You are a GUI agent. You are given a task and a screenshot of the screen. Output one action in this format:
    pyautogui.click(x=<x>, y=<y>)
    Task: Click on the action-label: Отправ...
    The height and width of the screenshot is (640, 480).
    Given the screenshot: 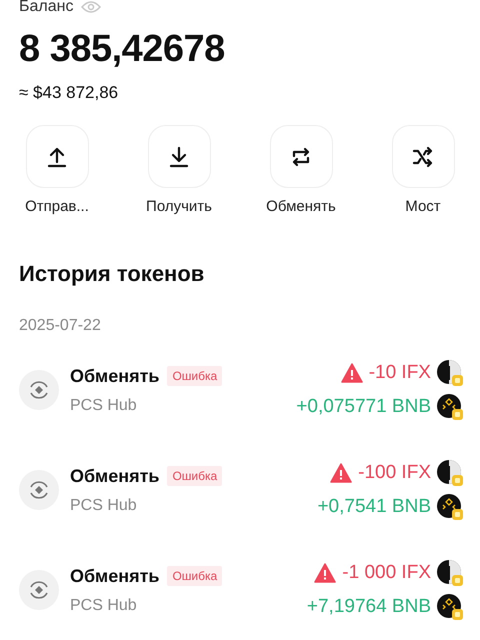 What is the action you would take?
    pyautogui.click(x=57, y=206)
    